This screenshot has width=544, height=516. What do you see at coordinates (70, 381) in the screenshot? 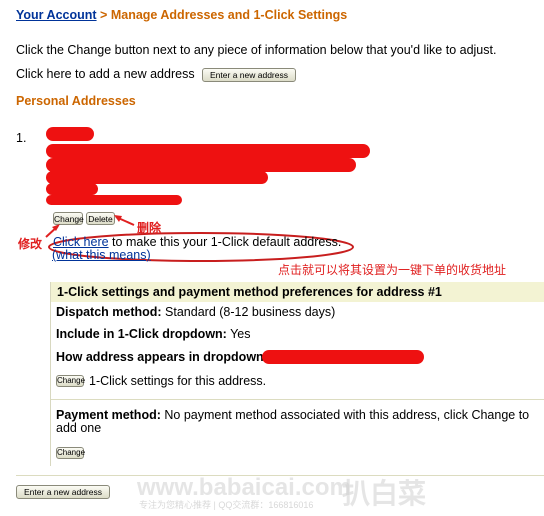
I see `one-click-settings-change-button: Change` at bounding box center [70, 381].